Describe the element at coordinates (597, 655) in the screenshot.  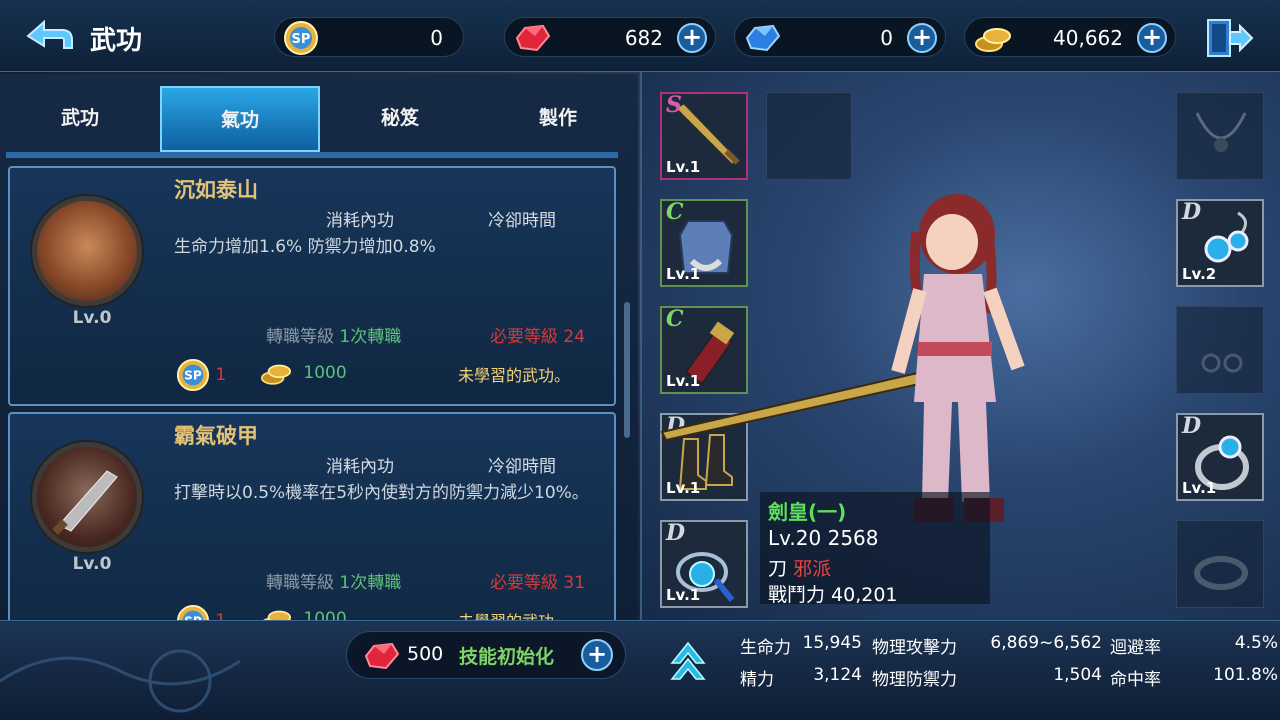
I see `skill-reset-button: +` at that location.